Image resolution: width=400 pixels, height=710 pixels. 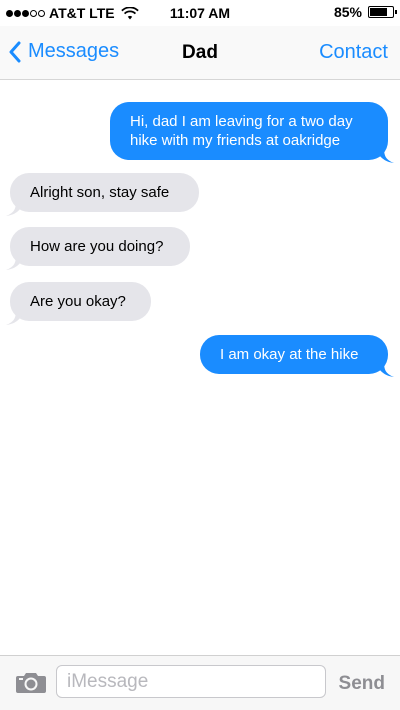 What do you see at coordinates (347, 12) in the screenshot?
I see `battery-percent: 85%` at bounding box center [347, 12].